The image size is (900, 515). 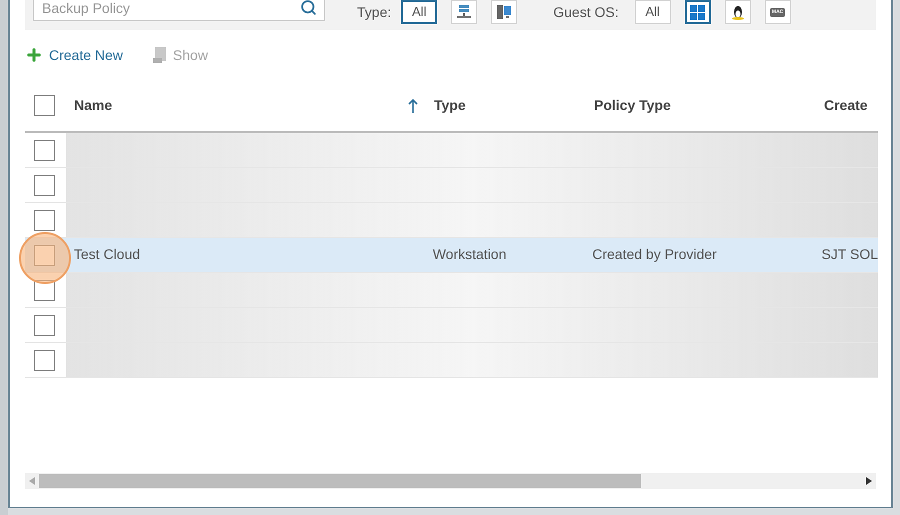 I want to click on computer-icon, so click(x=504, y=12).